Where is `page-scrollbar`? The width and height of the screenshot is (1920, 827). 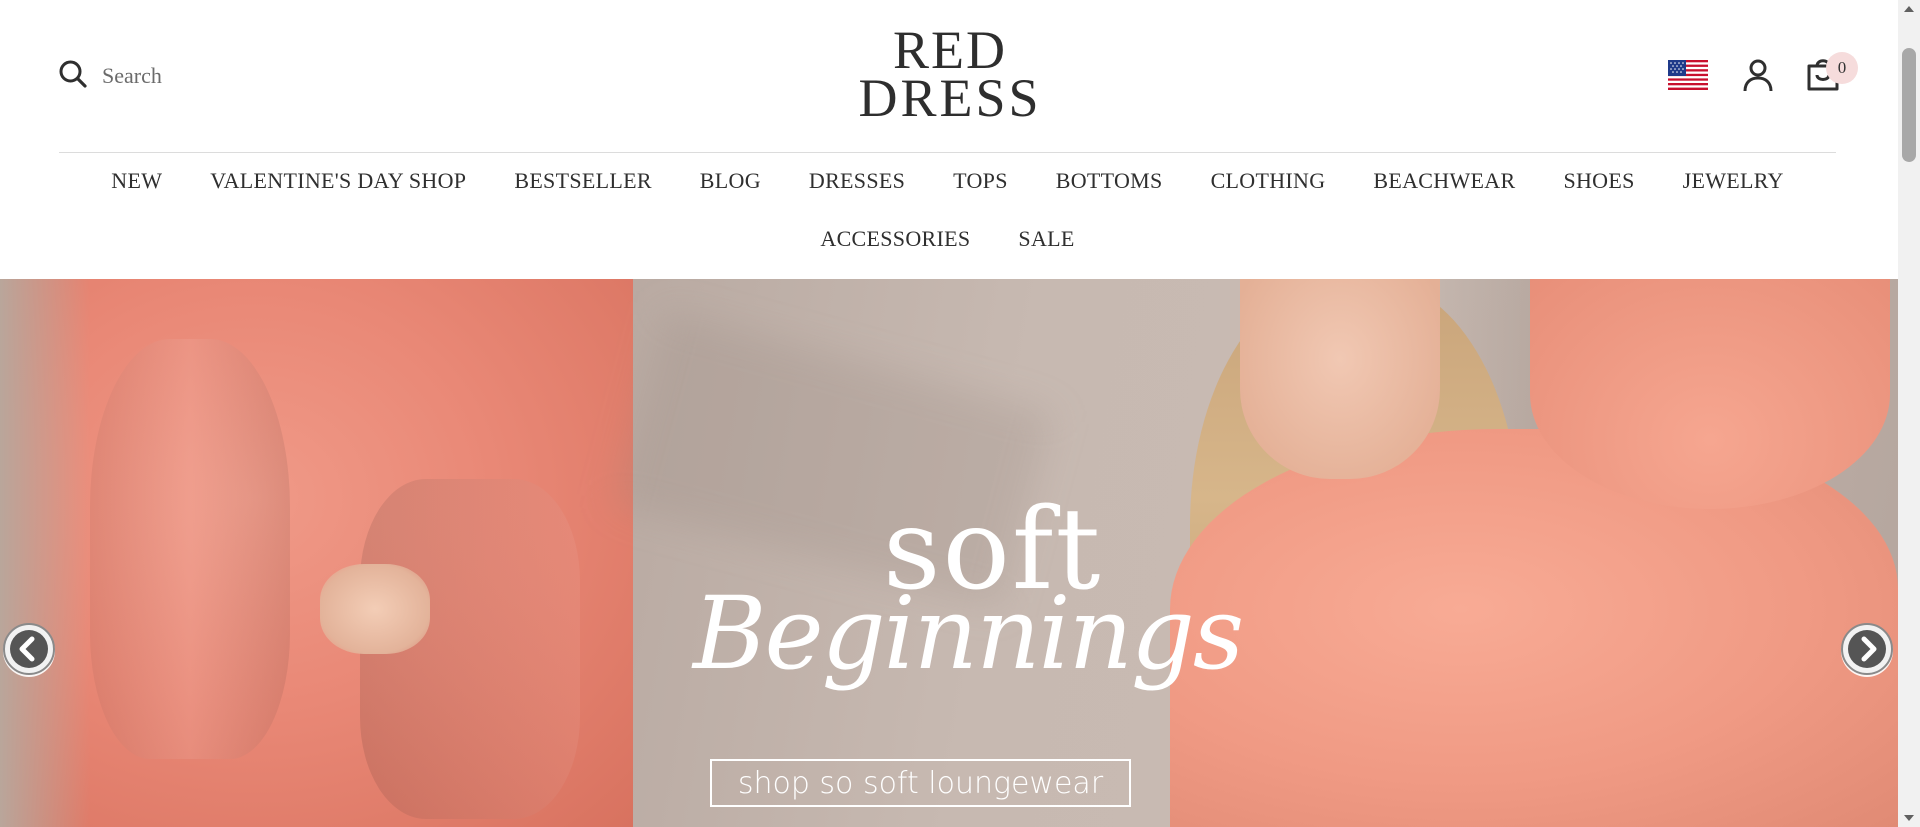
page-scrollbar is located at coordinates (1909, 413).